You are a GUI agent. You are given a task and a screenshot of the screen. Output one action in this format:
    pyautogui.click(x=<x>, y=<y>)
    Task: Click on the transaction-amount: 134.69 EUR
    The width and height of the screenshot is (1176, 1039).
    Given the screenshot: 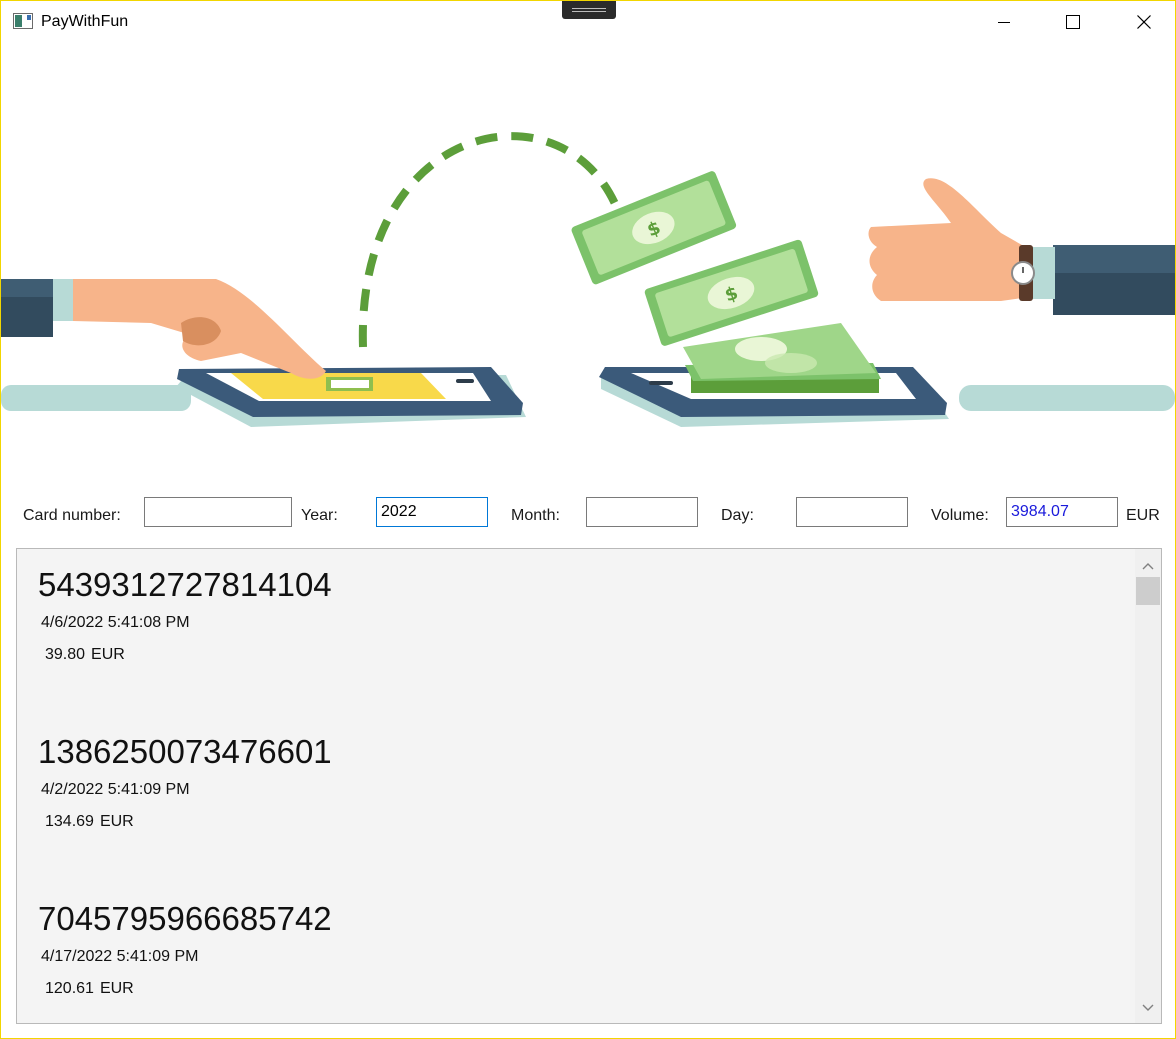 What is the action you would take?
    pyautogui.click(x=89, y=822)
    